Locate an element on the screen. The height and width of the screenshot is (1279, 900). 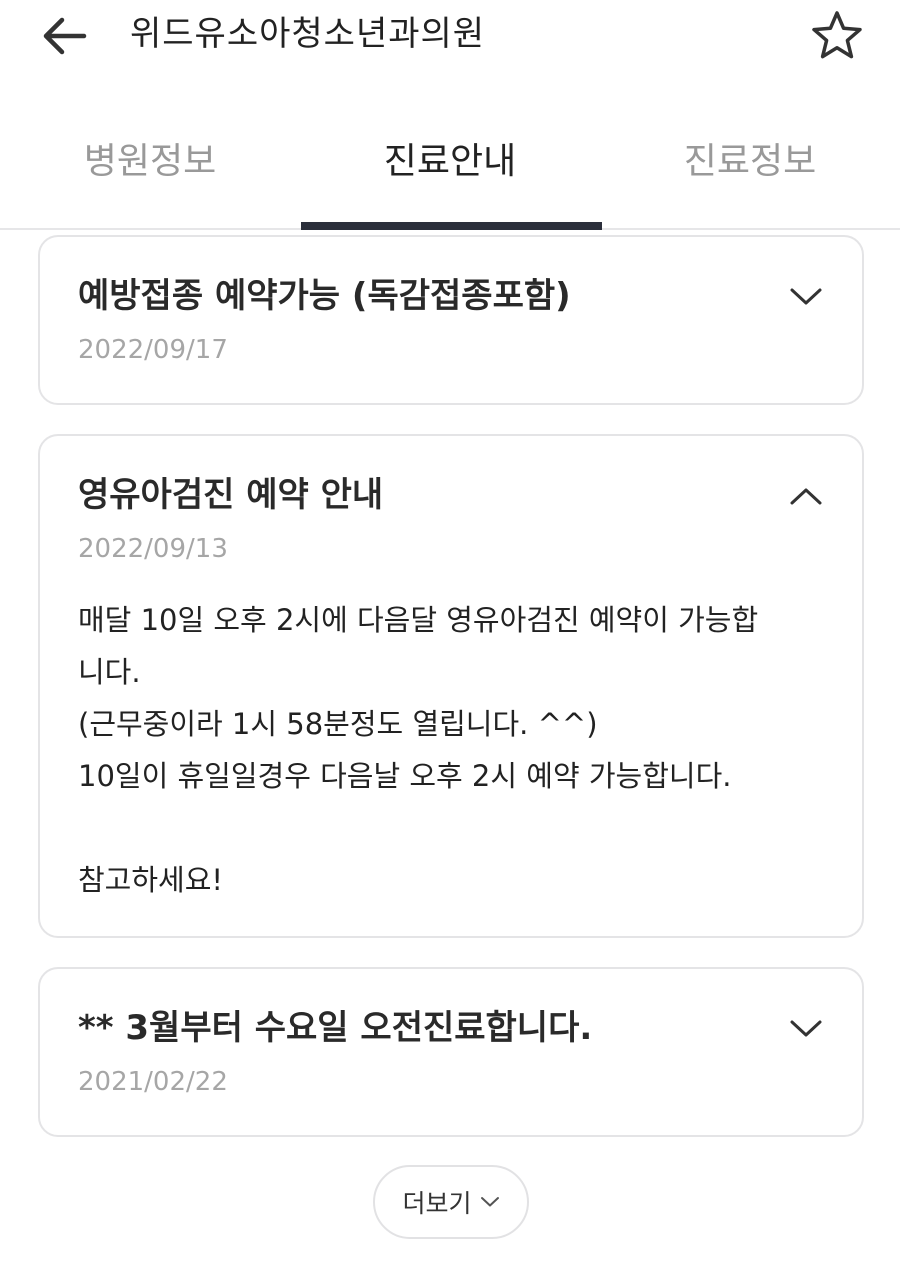
tab-bar: 병원정보 진료안내 진료정보 is located at coordinates (450, 170).